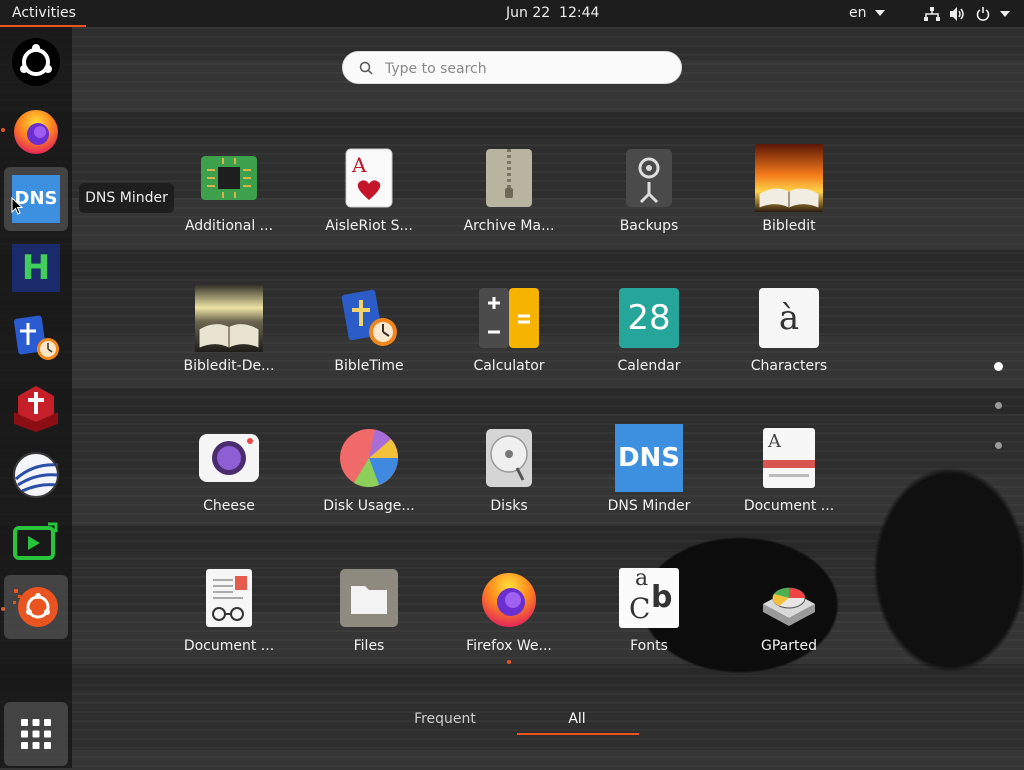 This screenshot has height=770, width=1024. I want to click on show-applications-button, so click(36, 734).